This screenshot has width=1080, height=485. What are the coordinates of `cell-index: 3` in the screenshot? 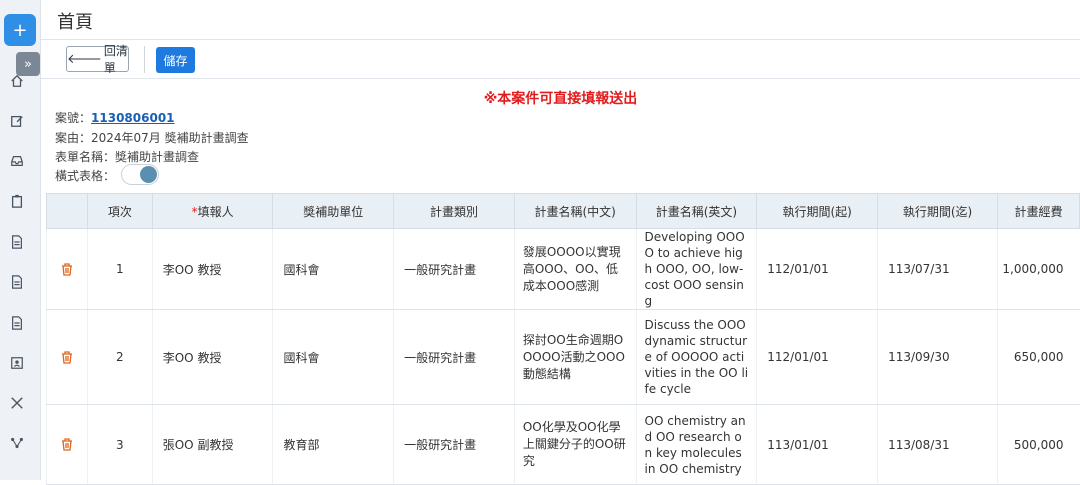 It's located at (119, 444).